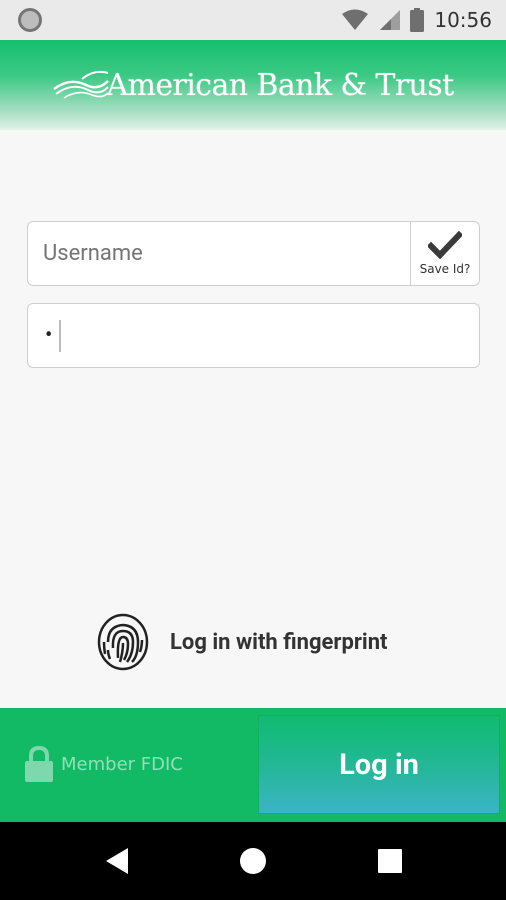  I want to click on username-field: Save Id?, so click(253, 253).